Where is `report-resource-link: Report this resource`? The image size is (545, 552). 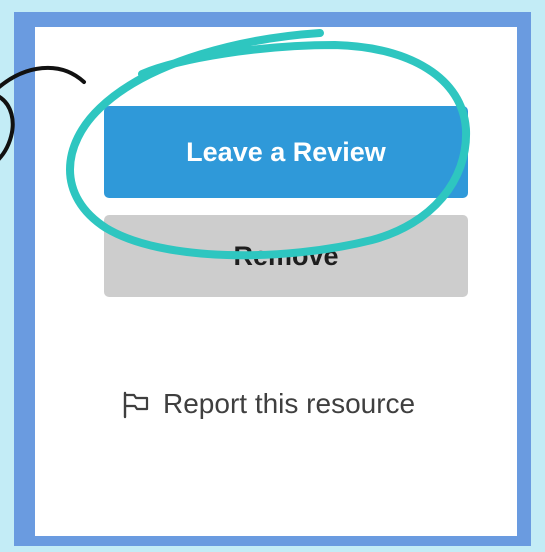 report-resource-link: Report this resource is located at coordinates (267, 404).